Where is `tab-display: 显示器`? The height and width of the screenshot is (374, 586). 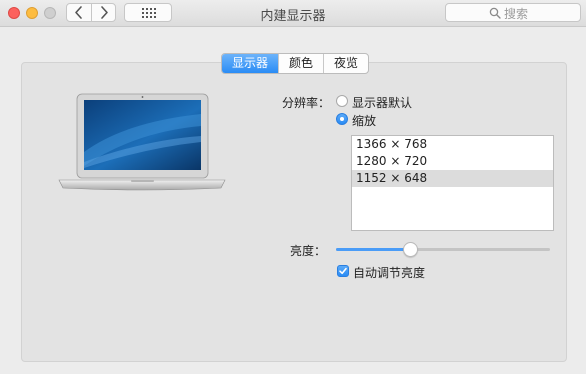
tab-display: 显示器 is located at coordinates (250, 63).